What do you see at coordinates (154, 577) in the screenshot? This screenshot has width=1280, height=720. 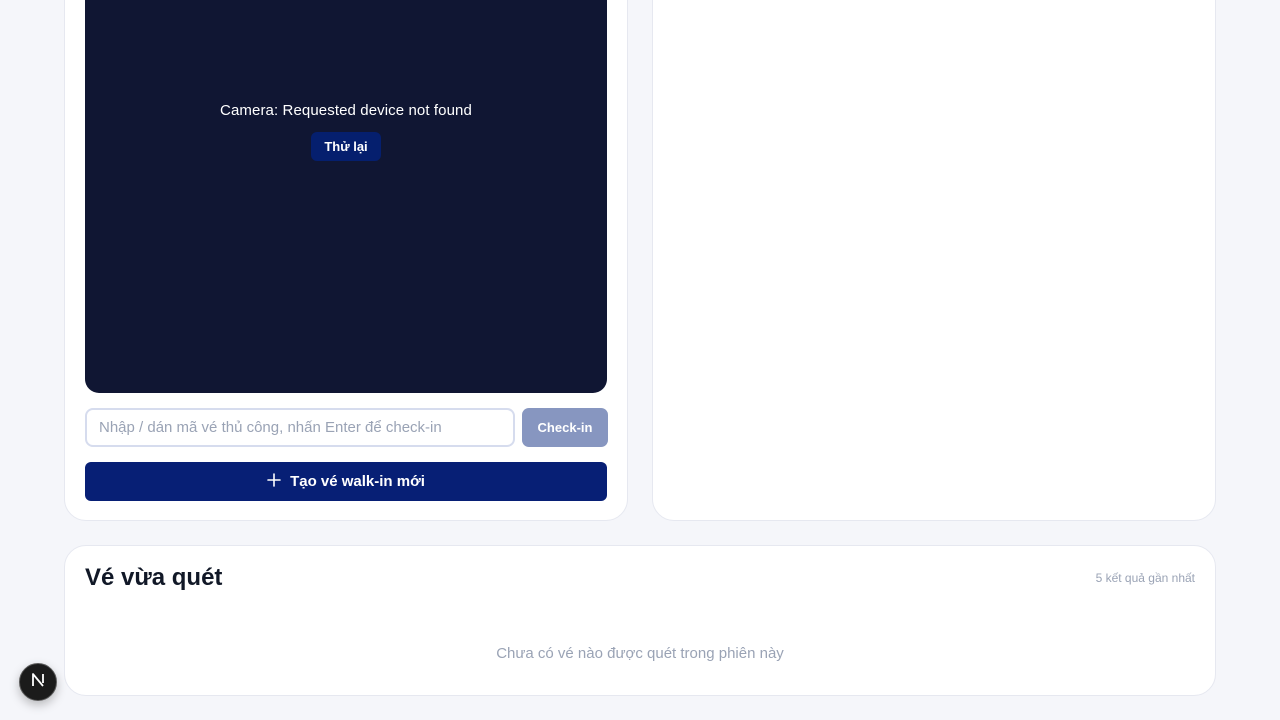 I see `recent-scans-title: Vé vừa quét` at bounding box center [154, 577].